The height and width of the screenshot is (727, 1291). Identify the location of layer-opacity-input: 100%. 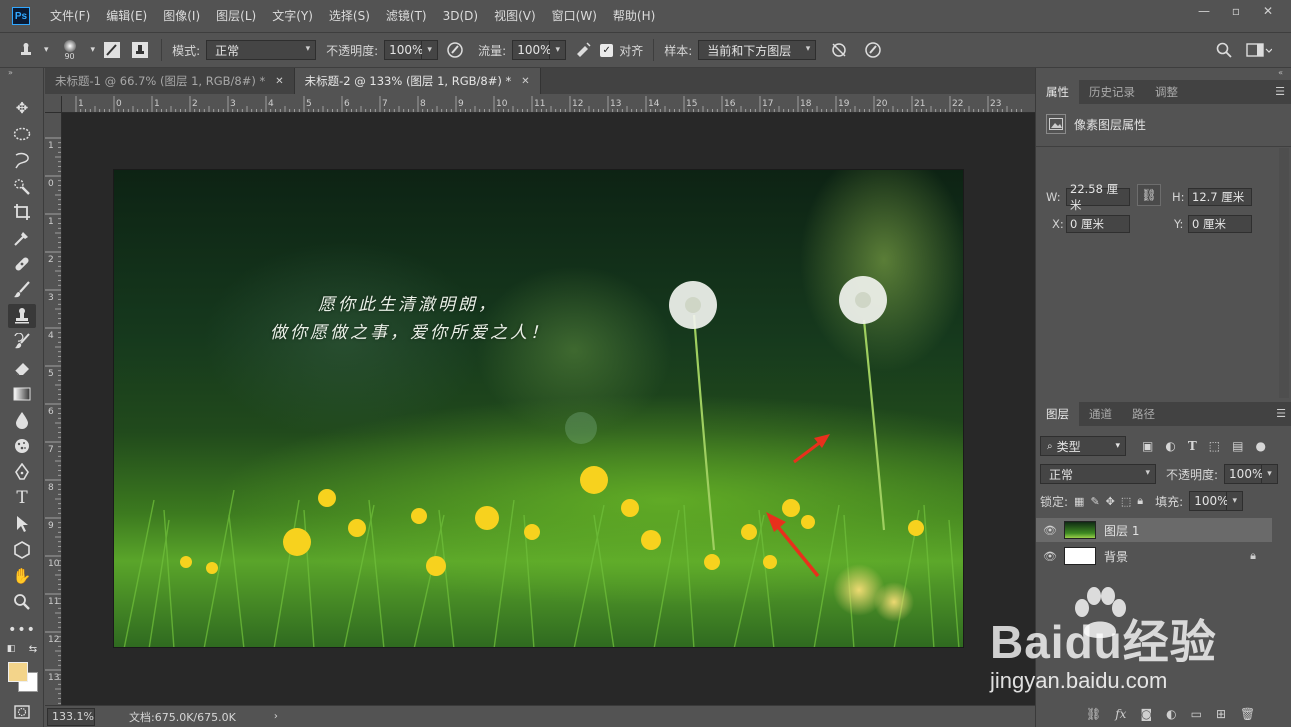
(1243, 474).